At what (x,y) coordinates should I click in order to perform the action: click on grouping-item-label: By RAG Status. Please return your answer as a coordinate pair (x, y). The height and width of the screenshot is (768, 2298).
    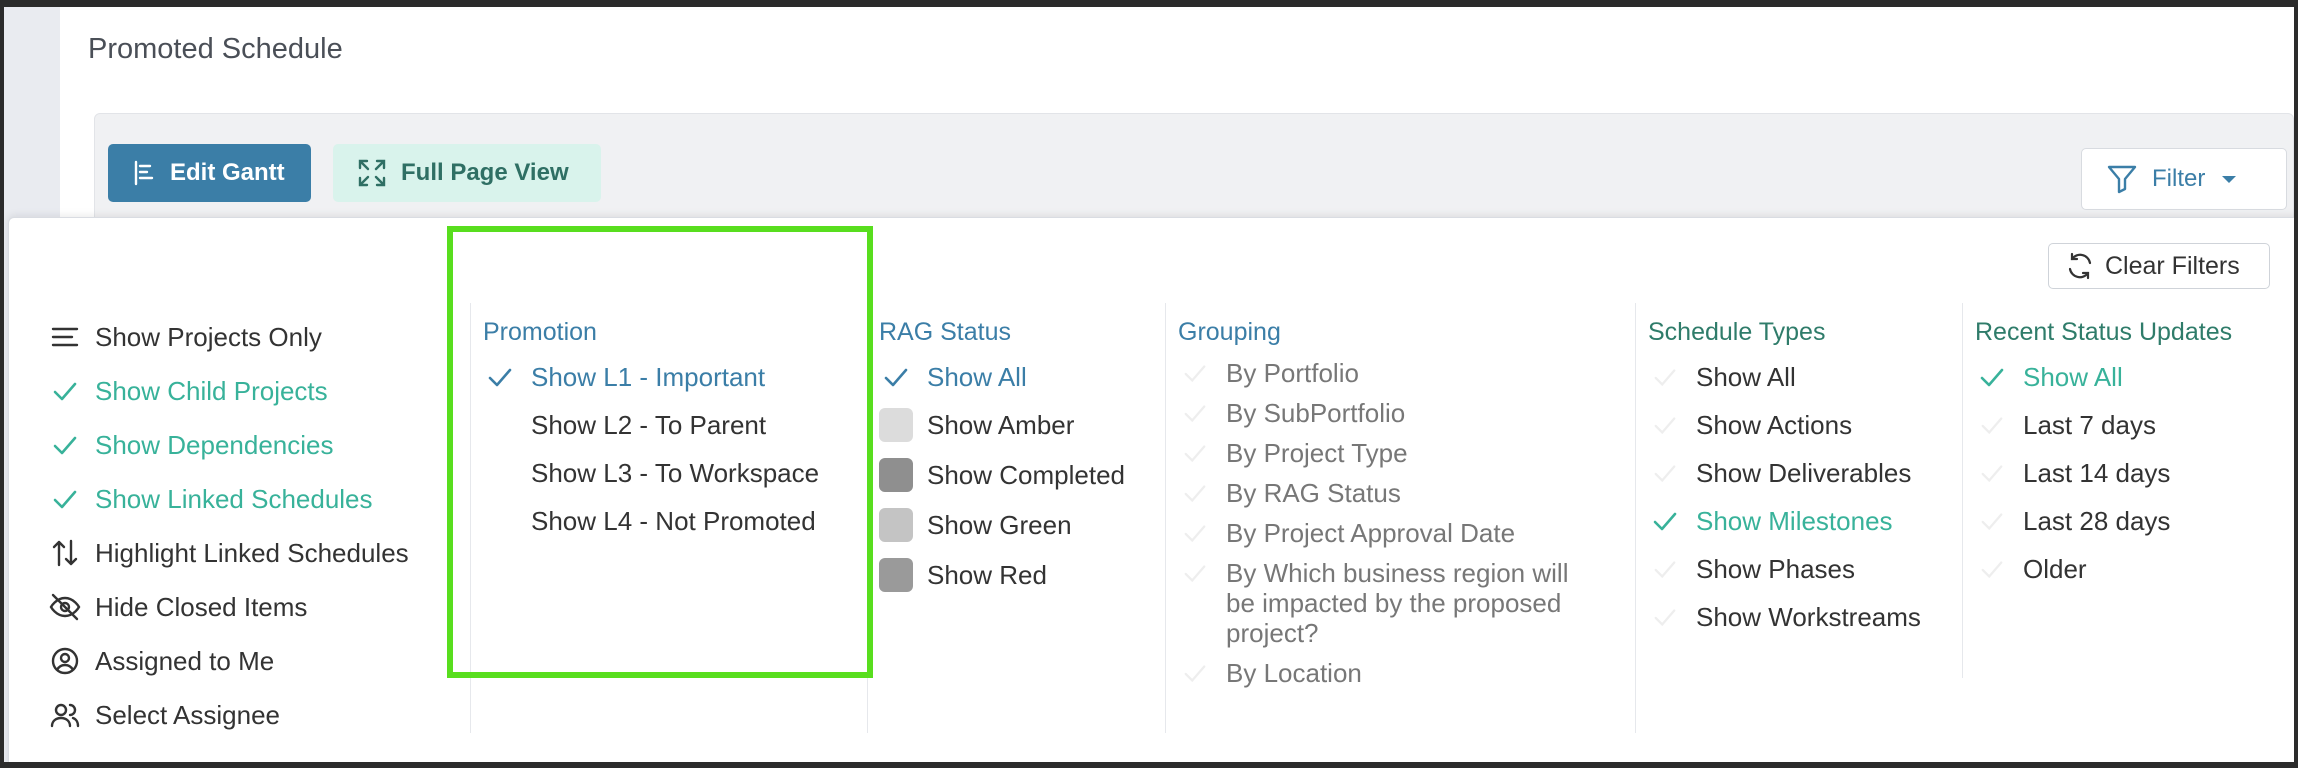
    Looking at the image, I should click on (1313, 493).